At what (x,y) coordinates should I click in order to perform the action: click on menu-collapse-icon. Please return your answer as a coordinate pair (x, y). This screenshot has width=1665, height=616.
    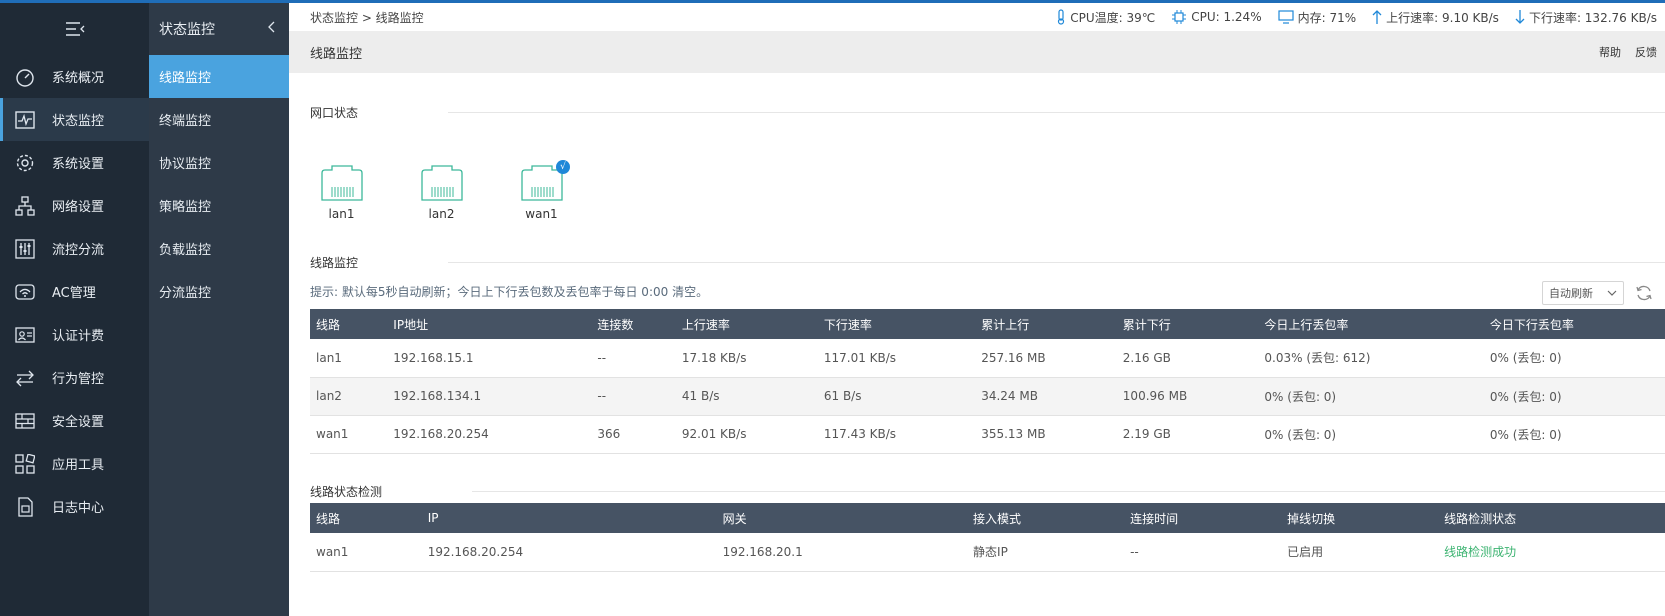
    Looking at the image, I should click on (74, 29).